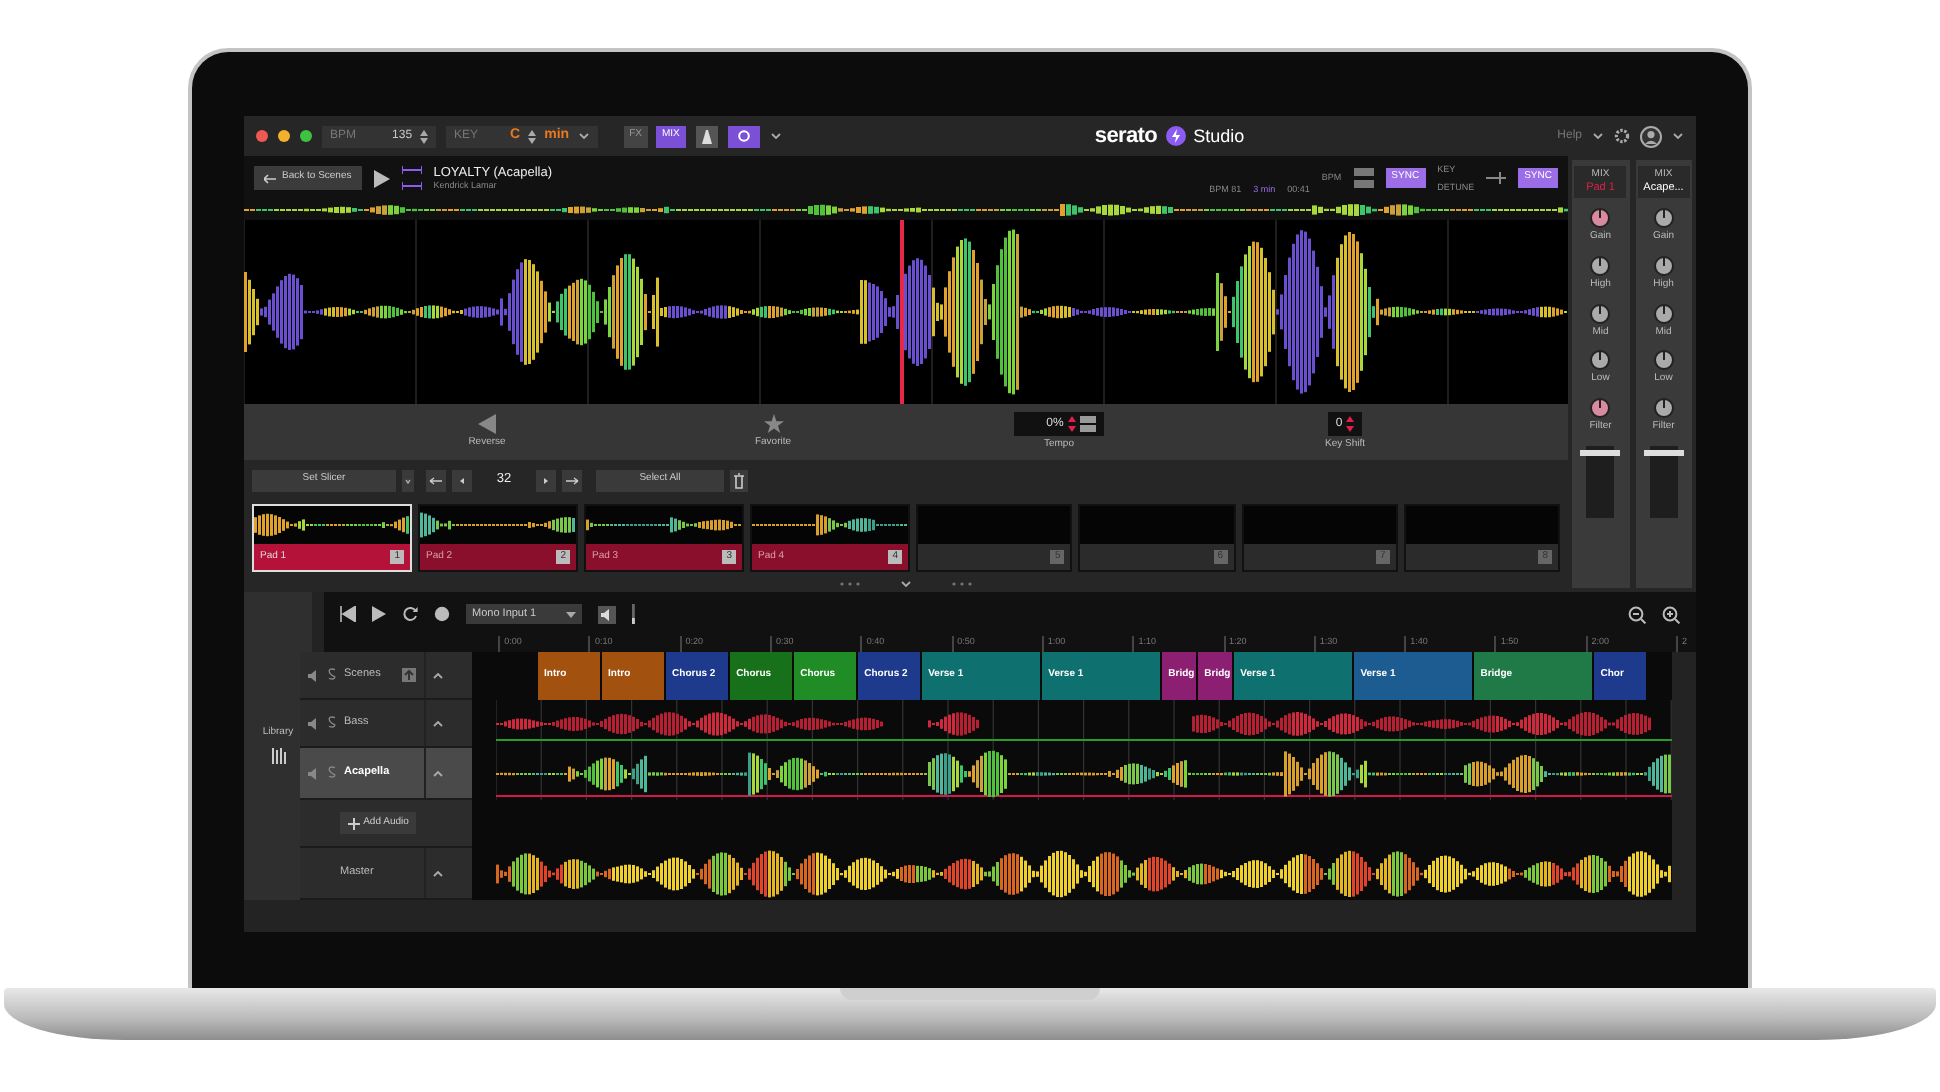 The height and width of the screenshot is (1092, 1940). Describe the element at coordinates (306, 136) in the screenshot. I see `maximize-button` at that location.